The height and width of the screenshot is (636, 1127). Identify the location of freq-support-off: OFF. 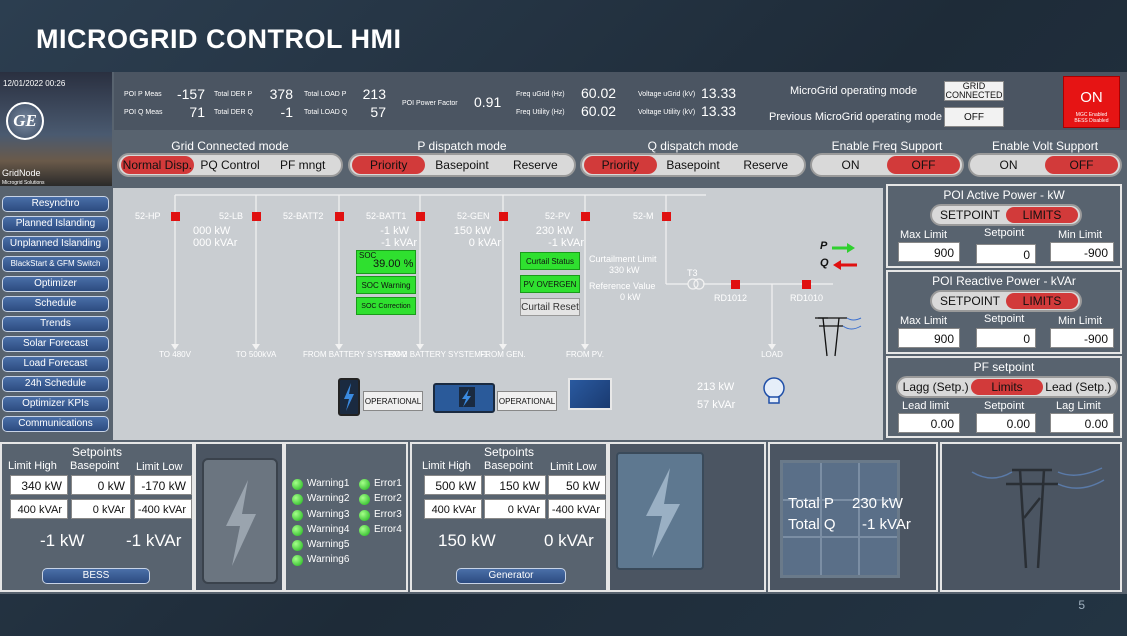
(923, 165).